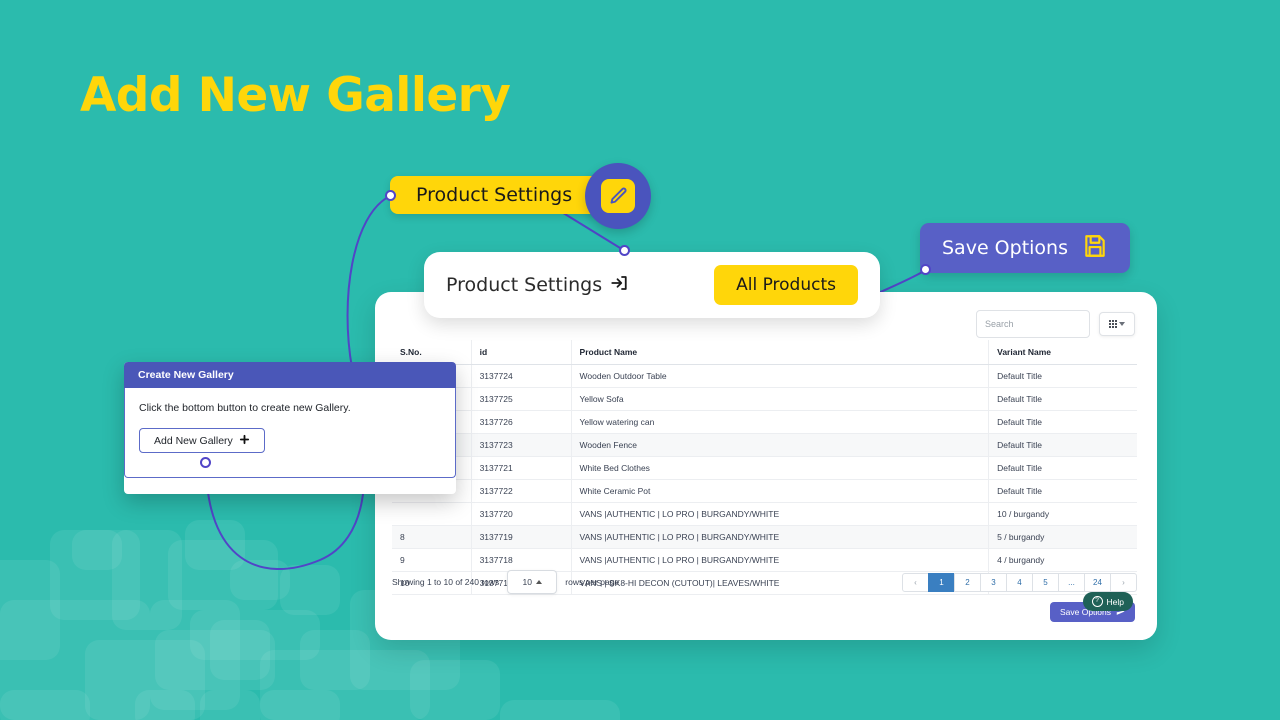  Describe the element at coordinates (295, 95) in the screenshot. I see `page-title: Add New Gallery` at that location.